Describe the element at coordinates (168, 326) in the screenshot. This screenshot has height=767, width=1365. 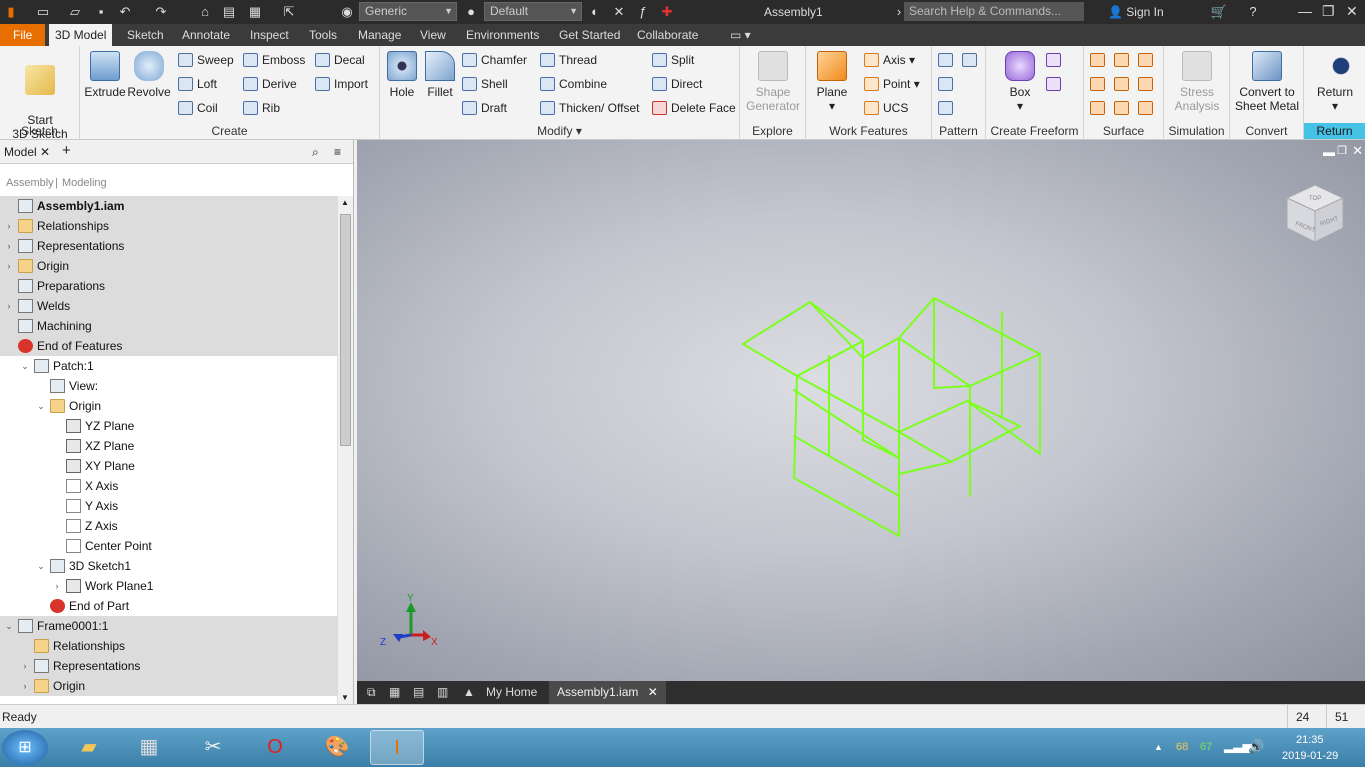
I see `tree-row: Machining` at that location.